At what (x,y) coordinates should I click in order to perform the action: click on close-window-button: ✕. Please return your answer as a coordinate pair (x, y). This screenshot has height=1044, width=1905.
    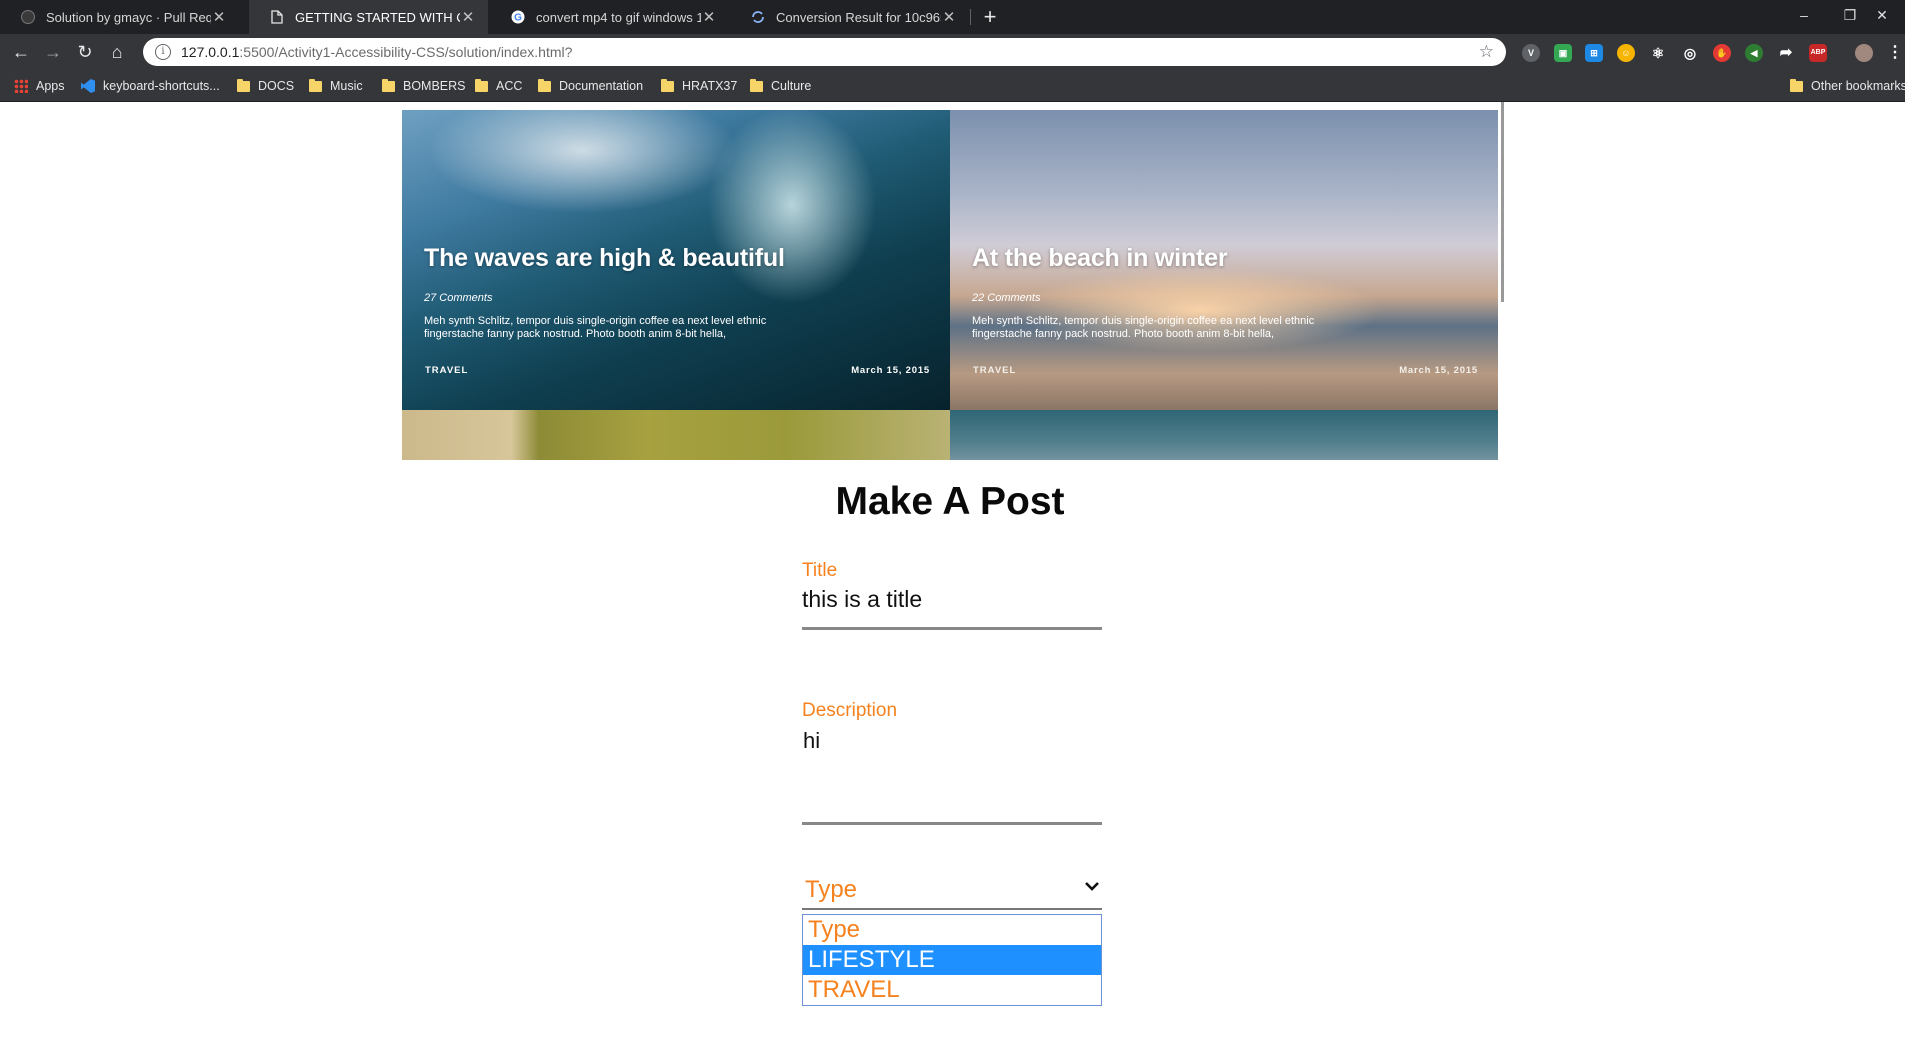
    Looking at the image, I should click on (1882, 17).